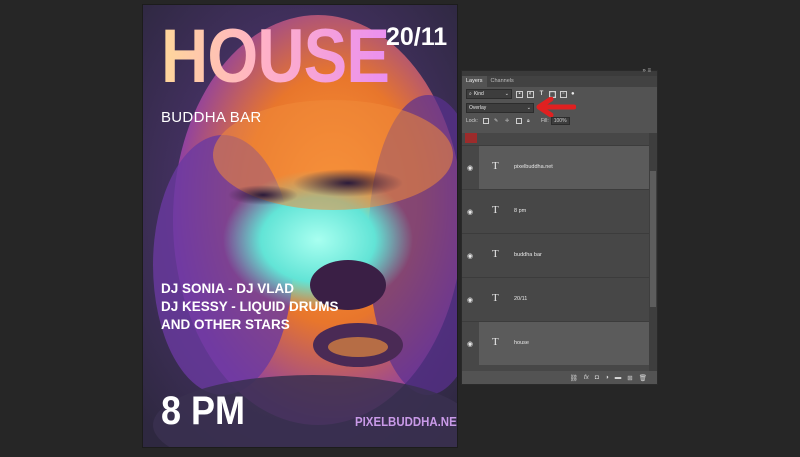 The height and width of the screenshot is (457, 800). What do you see at coordinates (417, 37) in the screenshot?
I see `poster-date: 20/11` at bounding box center [417, 37].